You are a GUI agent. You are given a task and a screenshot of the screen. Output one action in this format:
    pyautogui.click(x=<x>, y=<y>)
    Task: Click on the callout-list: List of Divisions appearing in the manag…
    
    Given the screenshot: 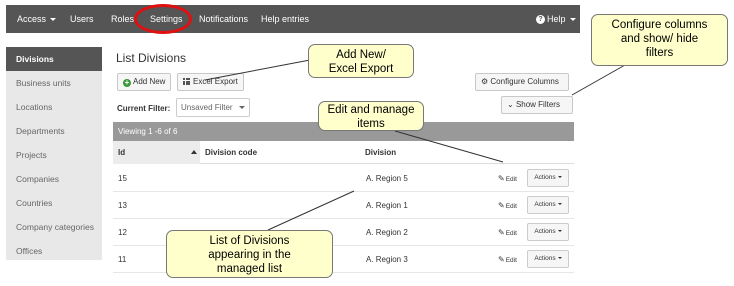 What is the action you would take?
    pyautogui.click(x=249, y=254)
    